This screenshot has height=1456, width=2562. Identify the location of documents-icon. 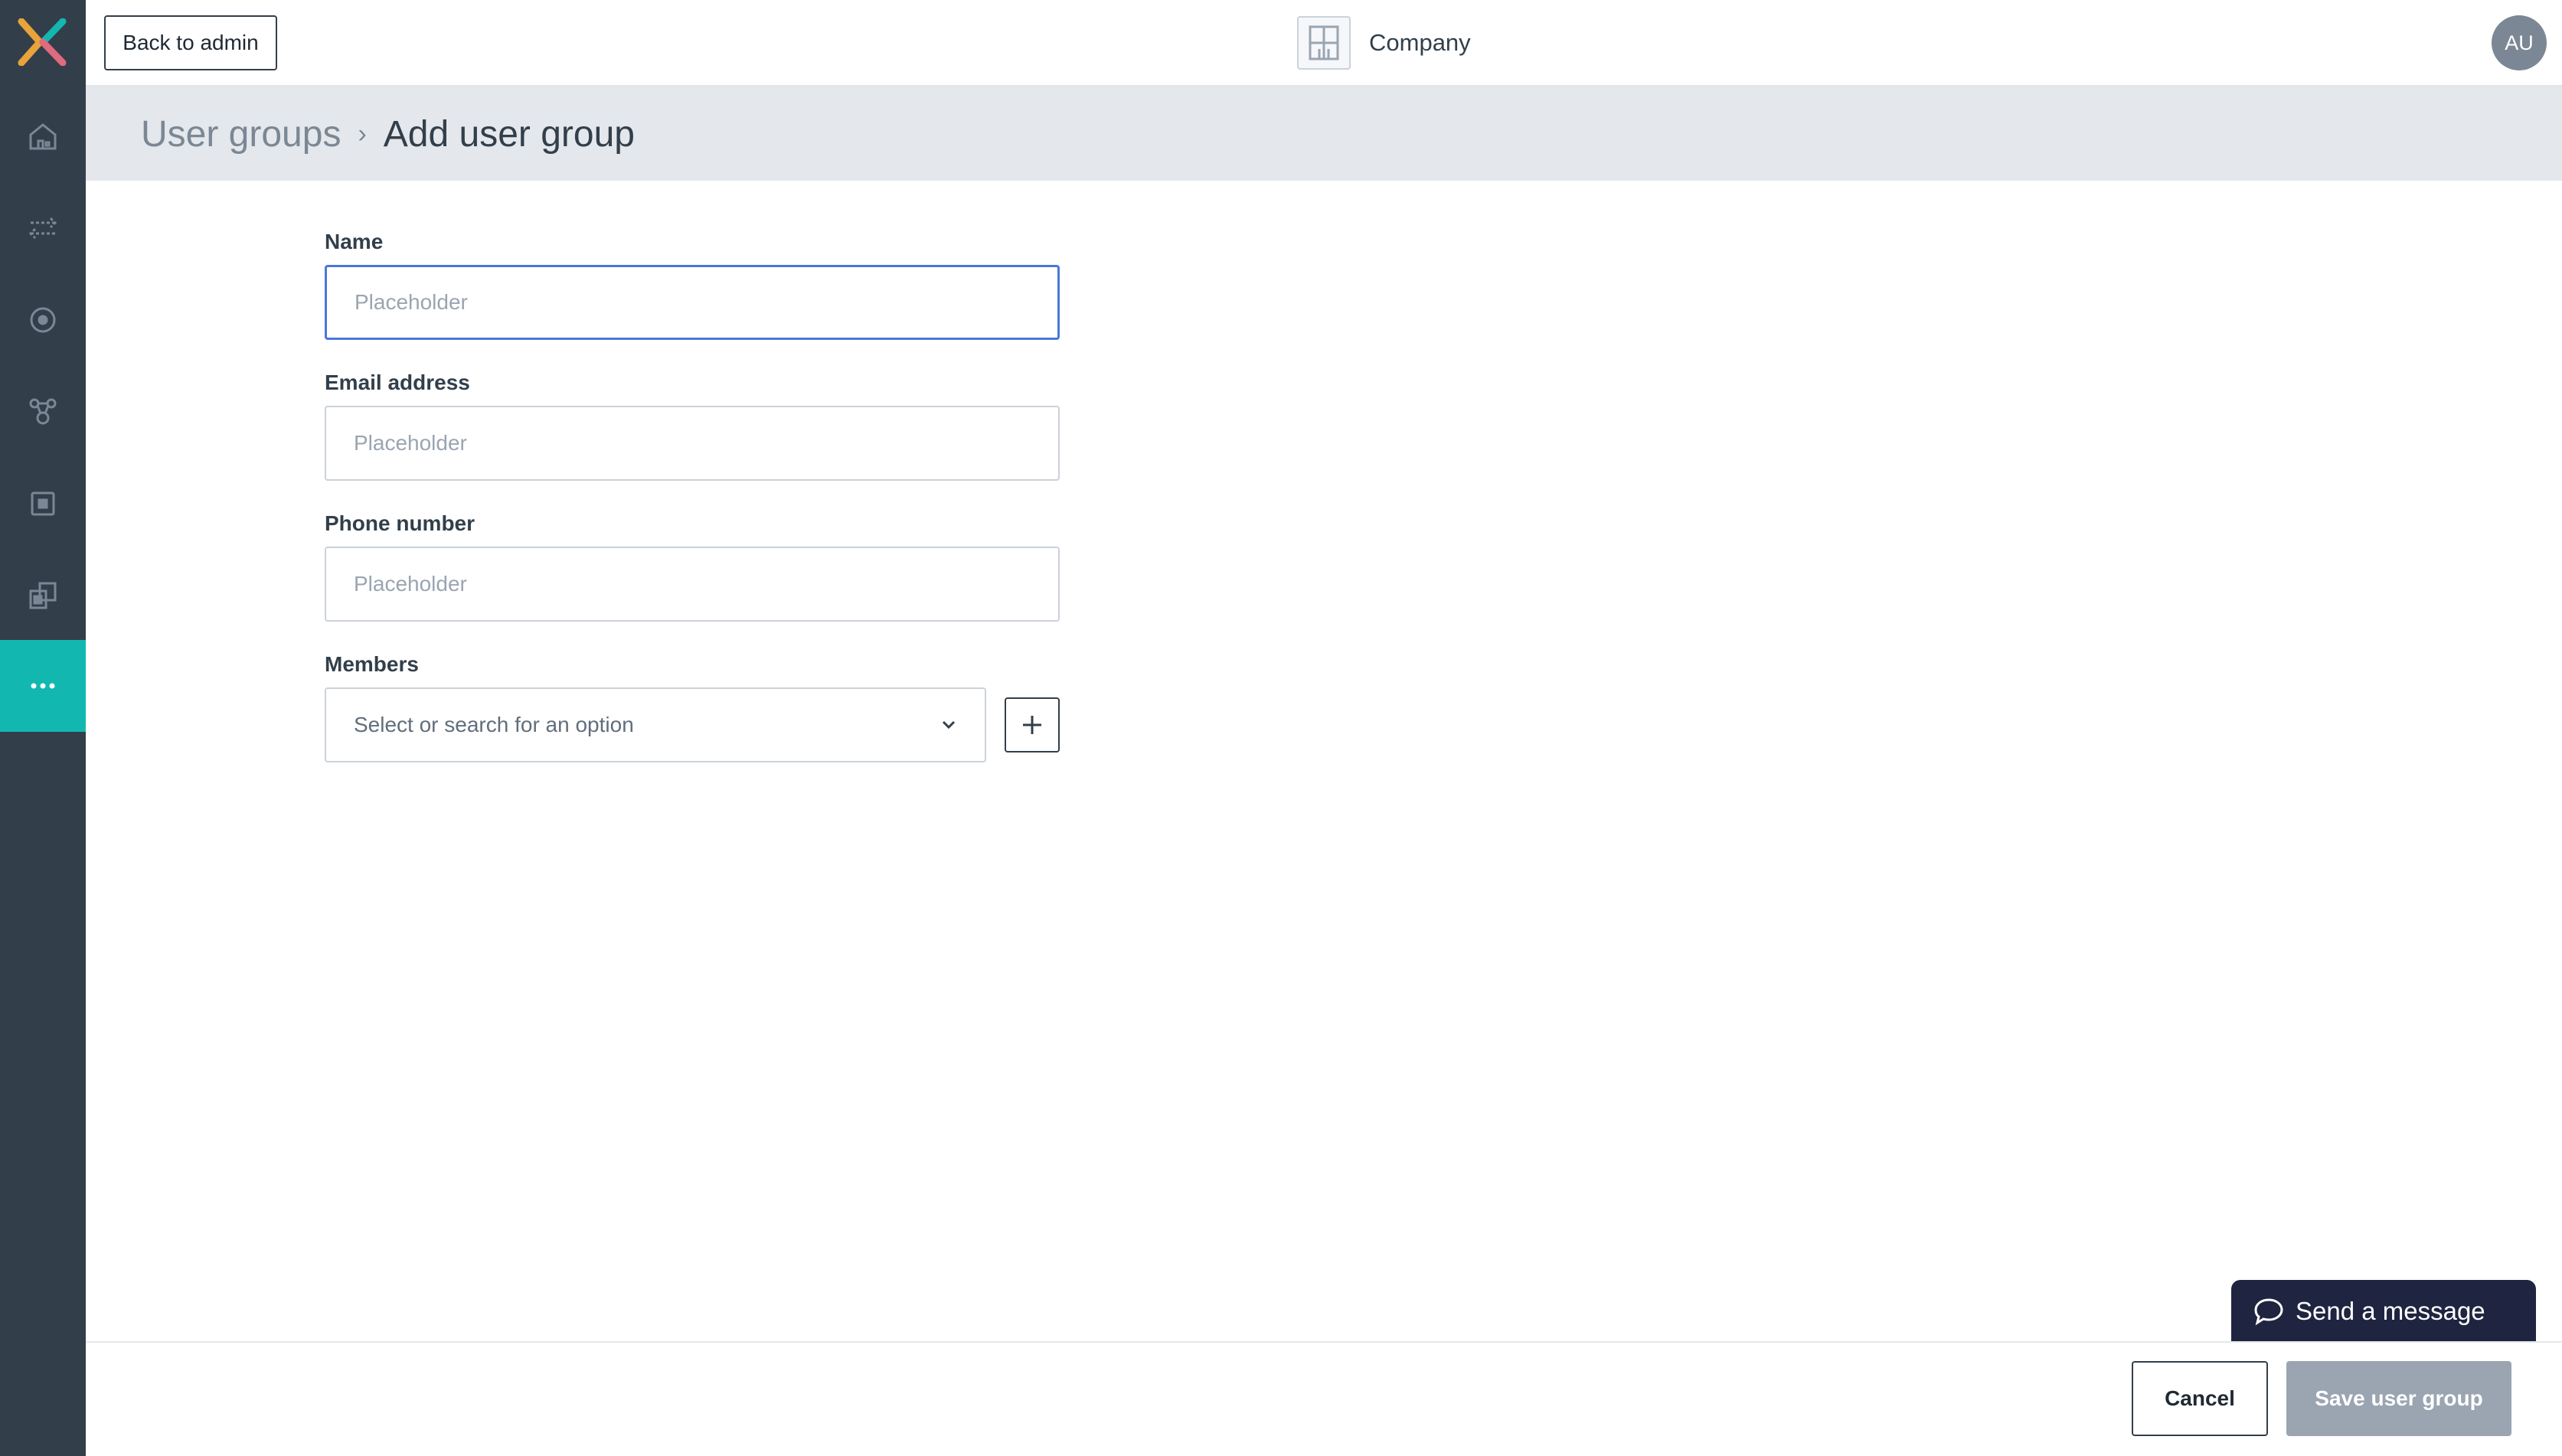
(43, 595).